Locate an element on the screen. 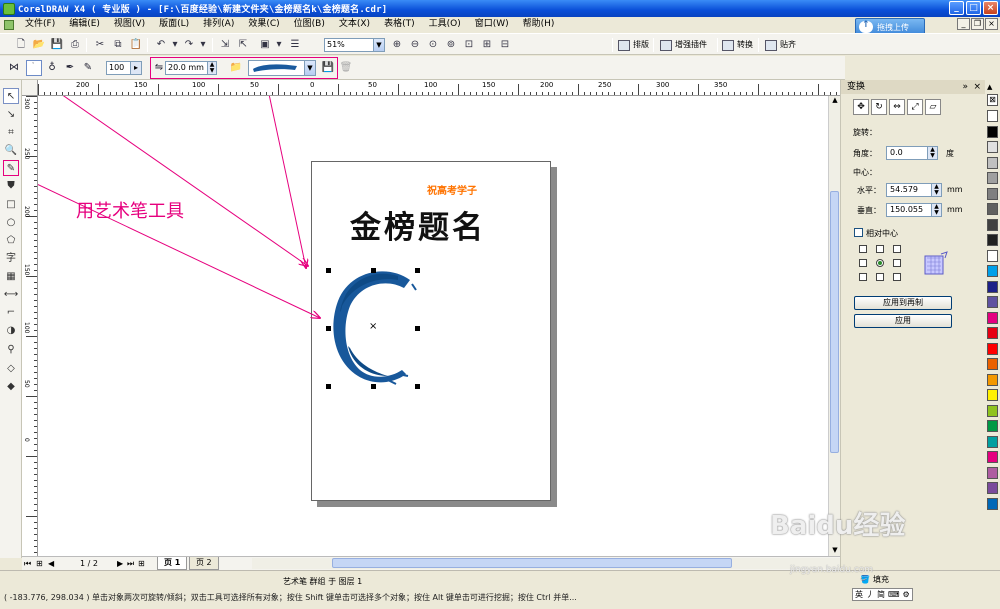 The image size is (1000, 609). preset-mode-icon: ⋈ is located at coordinates (14, 68).